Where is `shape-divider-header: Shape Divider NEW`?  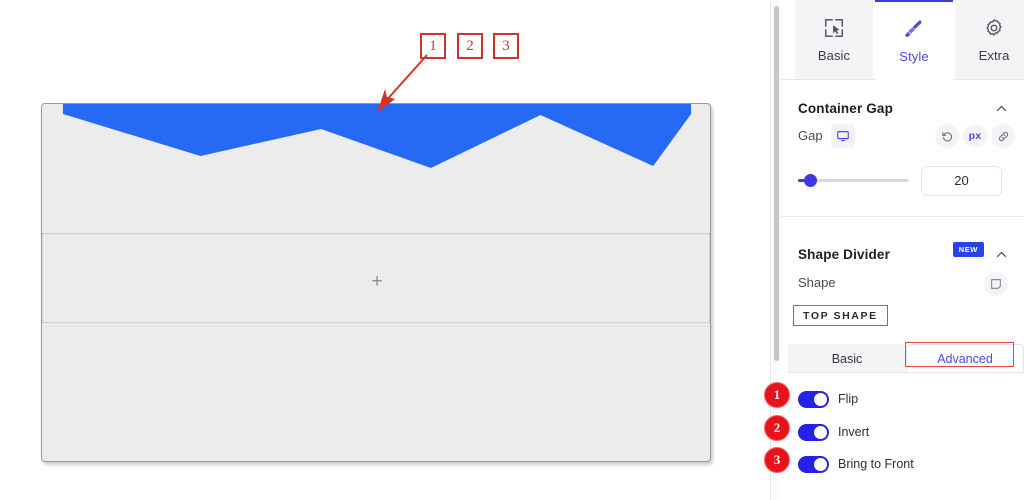
shape-divider-header: Shape Divider NEW is located at coordinates (897, 254).